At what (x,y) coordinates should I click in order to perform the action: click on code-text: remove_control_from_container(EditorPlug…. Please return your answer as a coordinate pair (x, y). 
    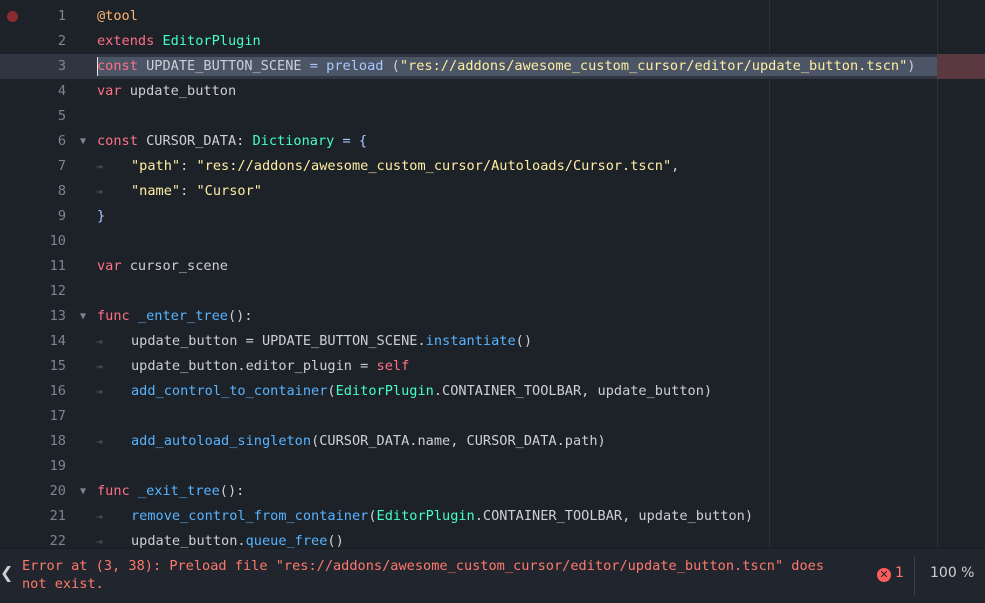
    Looking at the image, I should click on (442, 516).